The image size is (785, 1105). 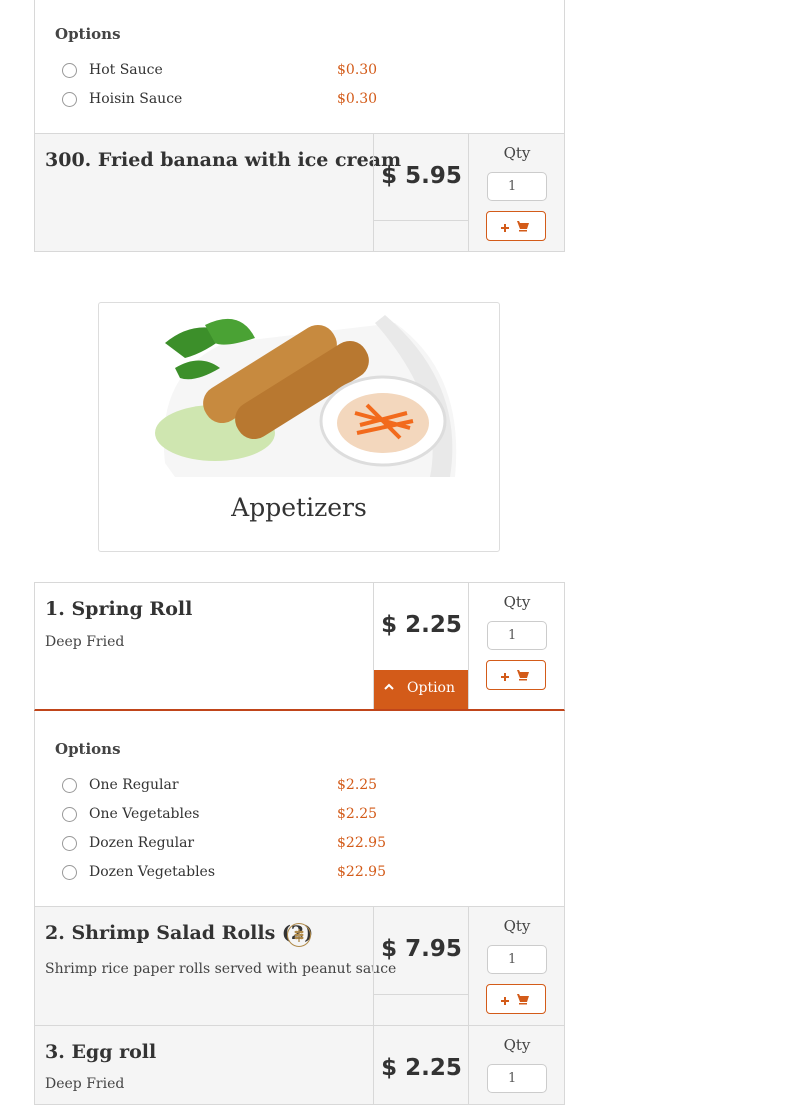 I want to click on item-price: $ 5.95, so click(x=421, y=176).